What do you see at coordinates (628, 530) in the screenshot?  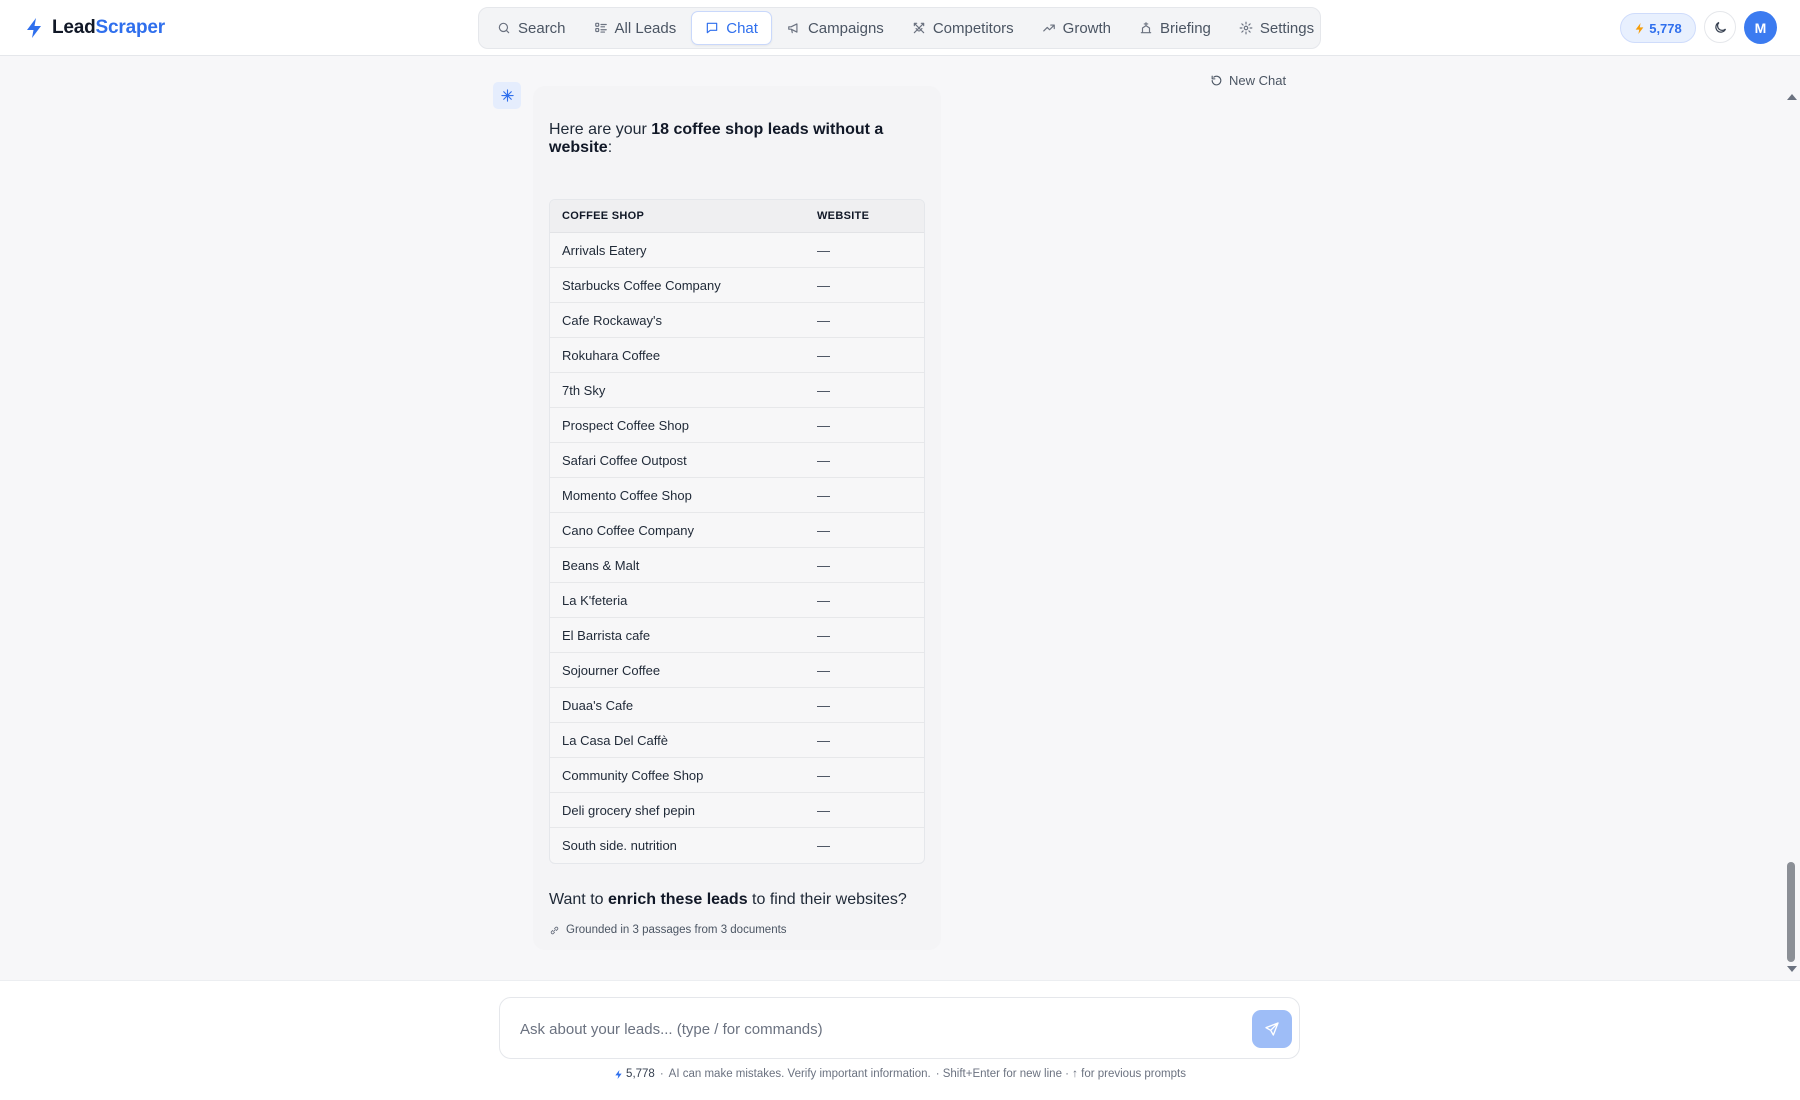 I see `cell-name: Cano Coffee Company` at bounding box center [628, 530].